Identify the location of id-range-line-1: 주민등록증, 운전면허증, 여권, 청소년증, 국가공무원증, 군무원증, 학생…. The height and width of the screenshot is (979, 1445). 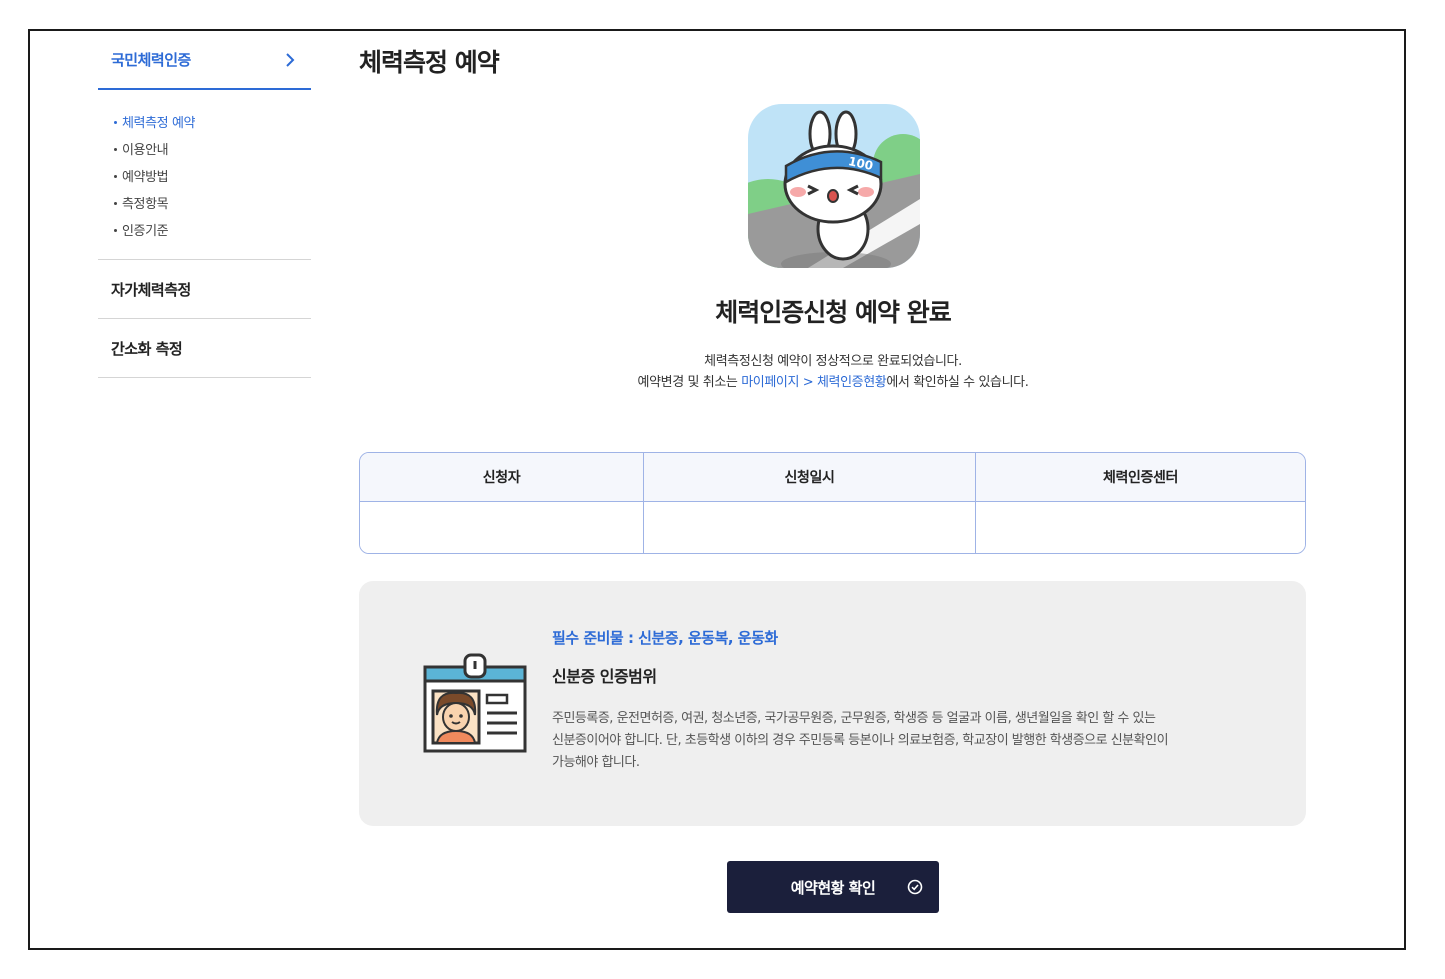
(854, 718).